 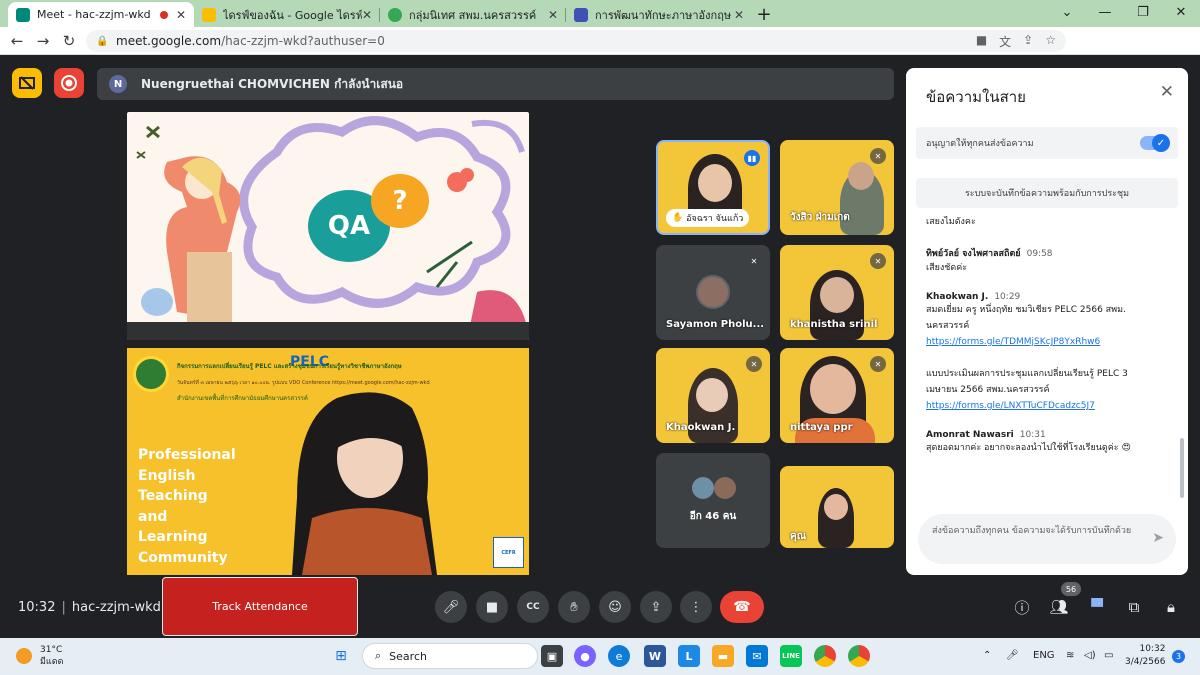 What do you see at coordinates (1171, 607) in the screenshot?
I see `host-controls-icon: 🔒︎` at bounding box center [1171, 607].